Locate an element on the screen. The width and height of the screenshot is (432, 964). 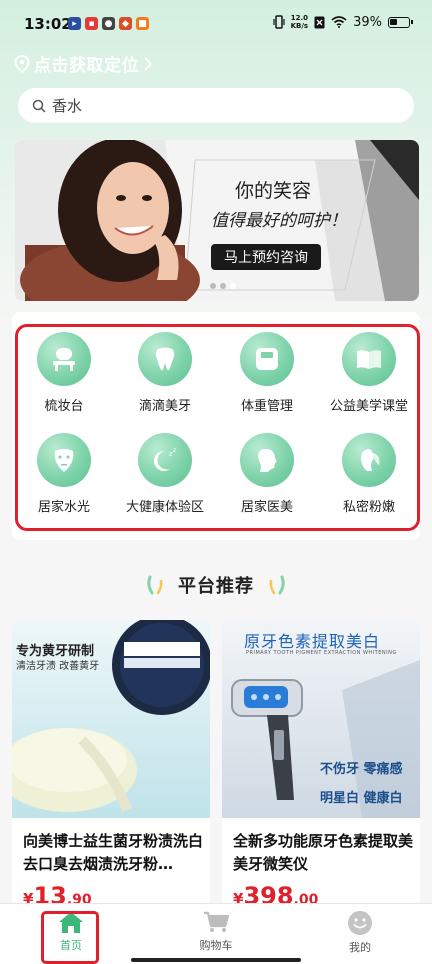
product-image-tagline-secondary: 清洁牙渍 改善黄牙 is located at coordinates (58, 666).